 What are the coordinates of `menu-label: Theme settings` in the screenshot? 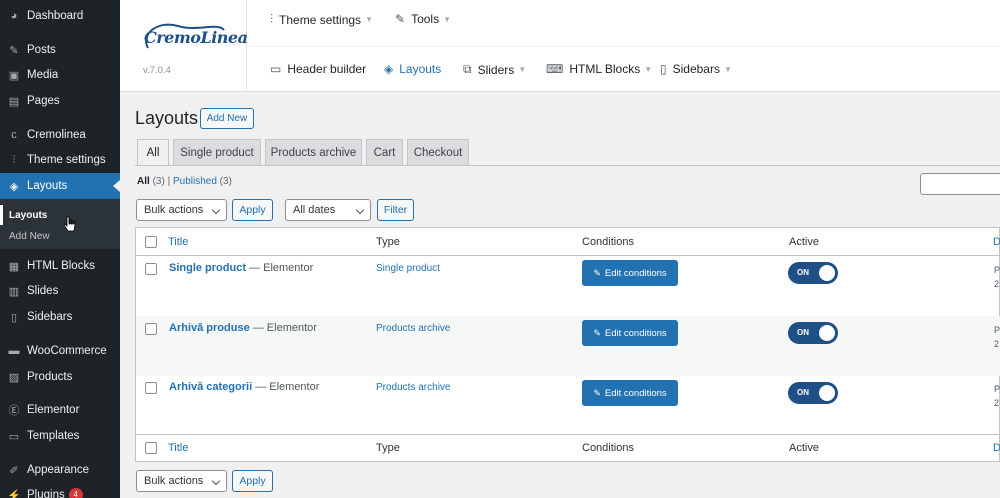 It's located at (66, 160).